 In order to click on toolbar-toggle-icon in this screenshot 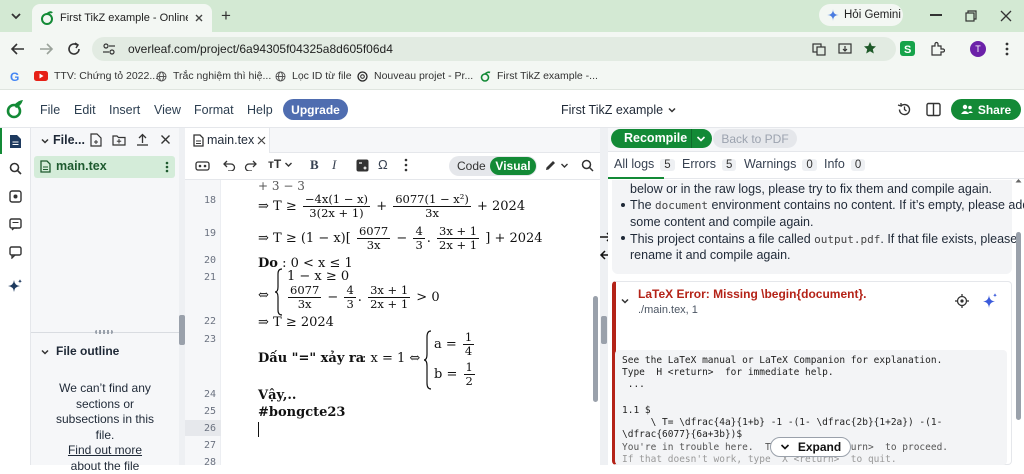, I will do `click(202, 165)`.